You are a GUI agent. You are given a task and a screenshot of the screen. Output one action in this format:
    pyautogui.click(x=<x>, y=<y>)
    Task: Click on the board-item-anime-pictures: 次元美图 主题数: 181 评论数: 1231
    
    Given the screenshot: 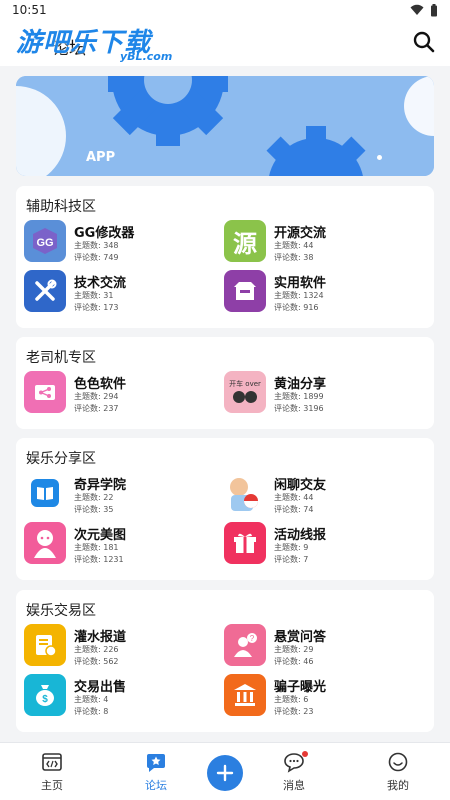 What is the action you would take?
    pyautogui.click(x=119, y=544)
    